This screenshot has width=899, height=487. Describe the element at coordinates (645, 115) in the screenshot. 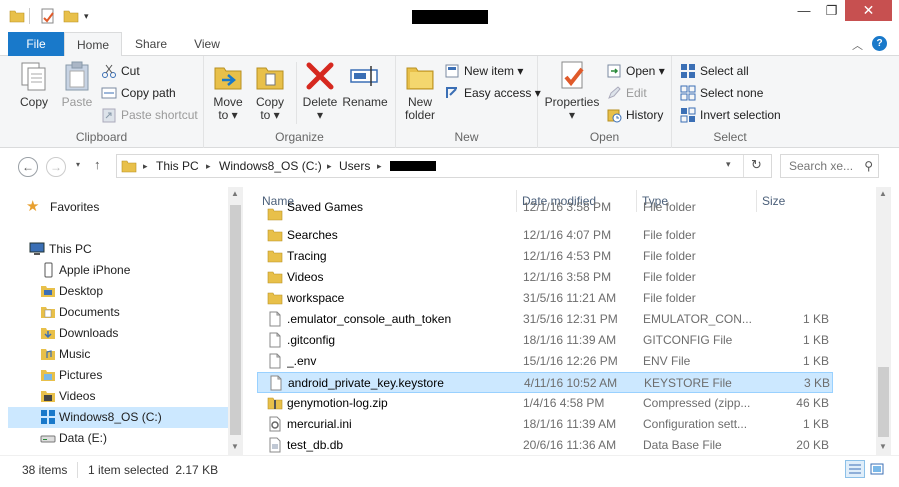

I see `history-label: History` at that location.